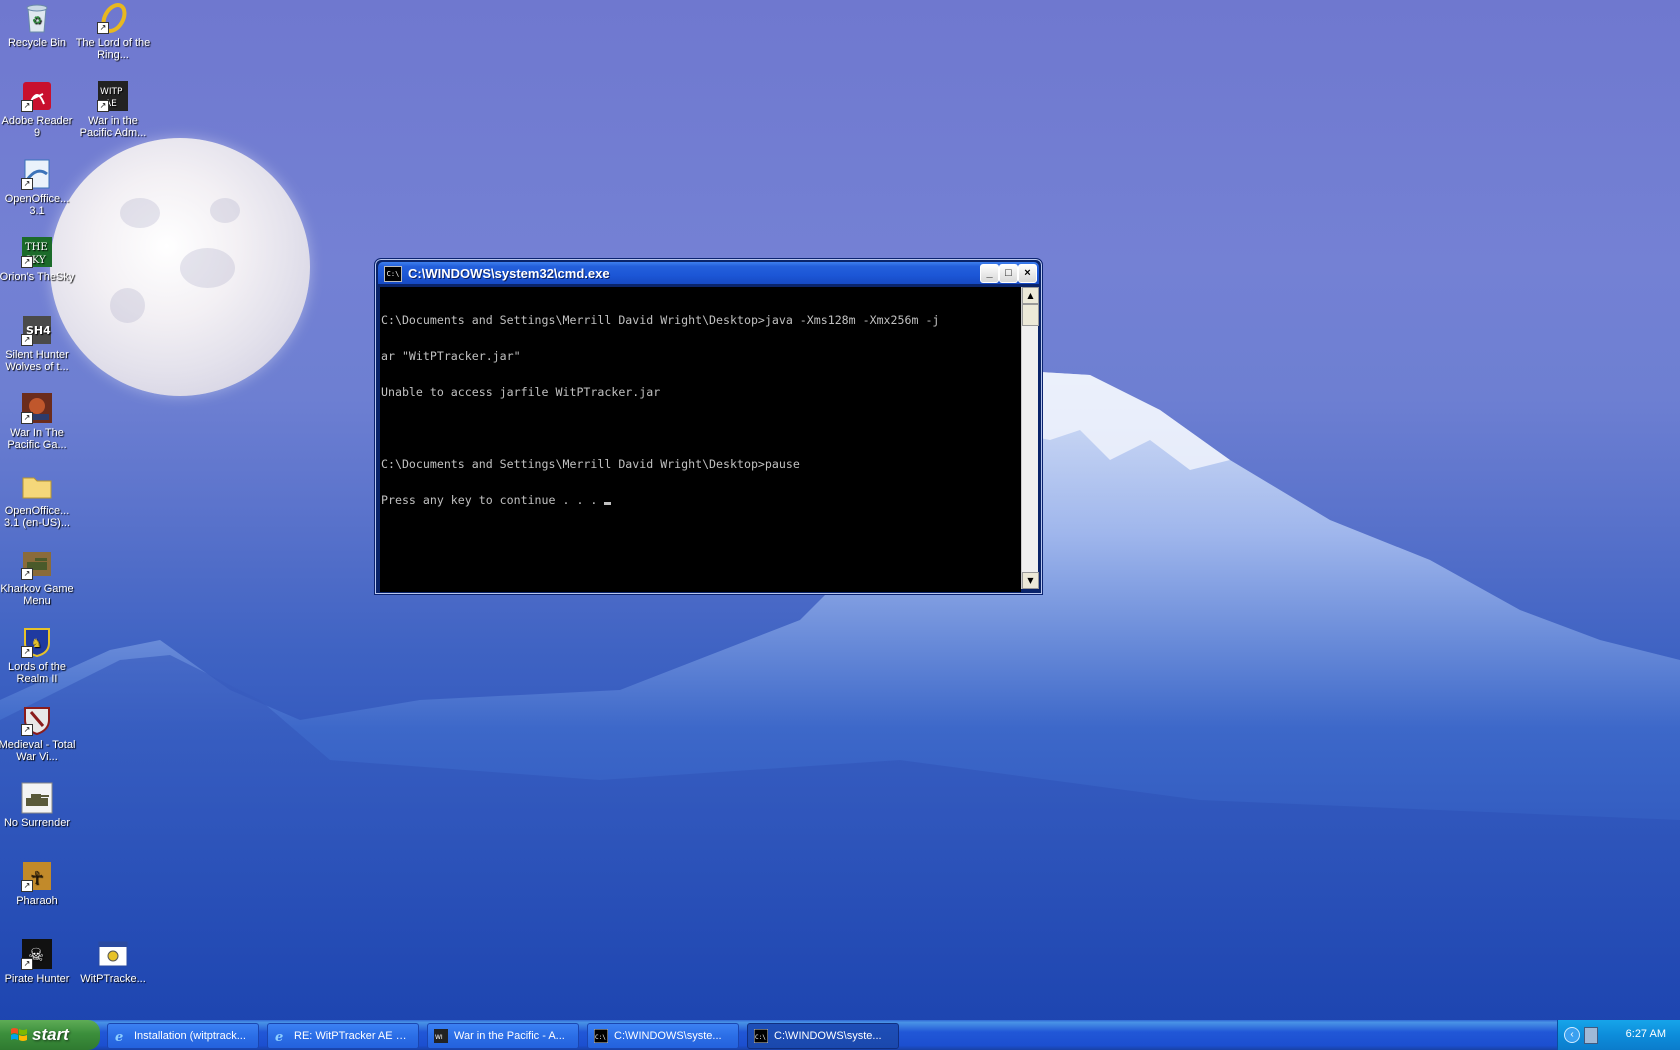  Describe the element at coordinates (37, 876) in the screenshot. I see `pharaoh-icon: ☥ ↗` at that location.